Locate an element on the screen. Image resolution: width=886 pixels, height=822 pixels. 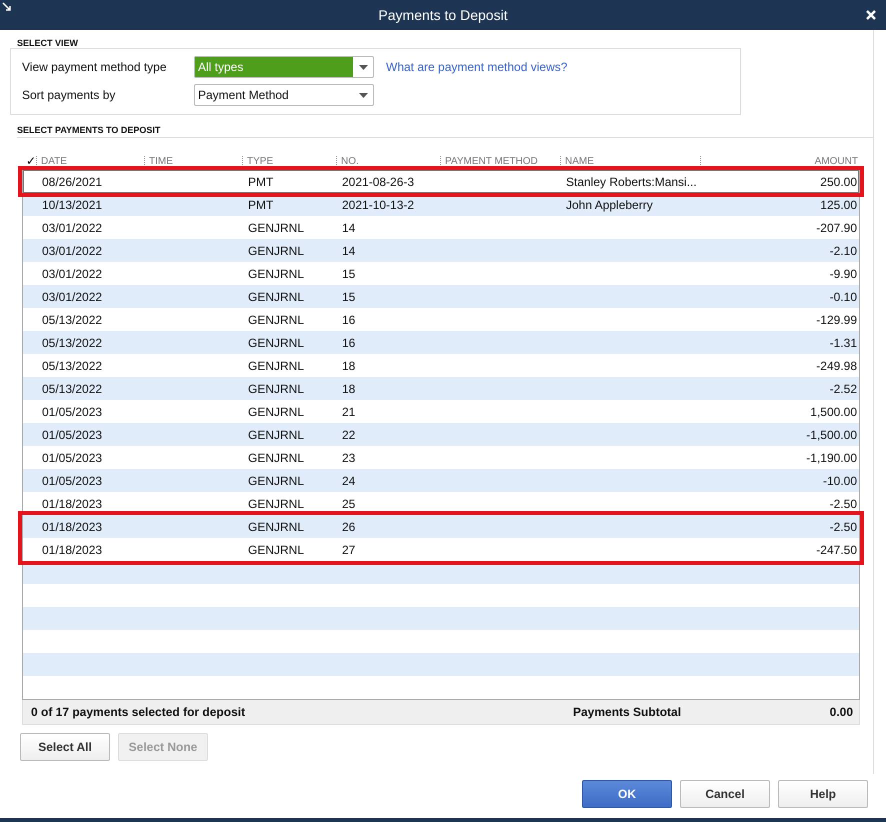
column-header: NO. is located at coordinates (388, 161).